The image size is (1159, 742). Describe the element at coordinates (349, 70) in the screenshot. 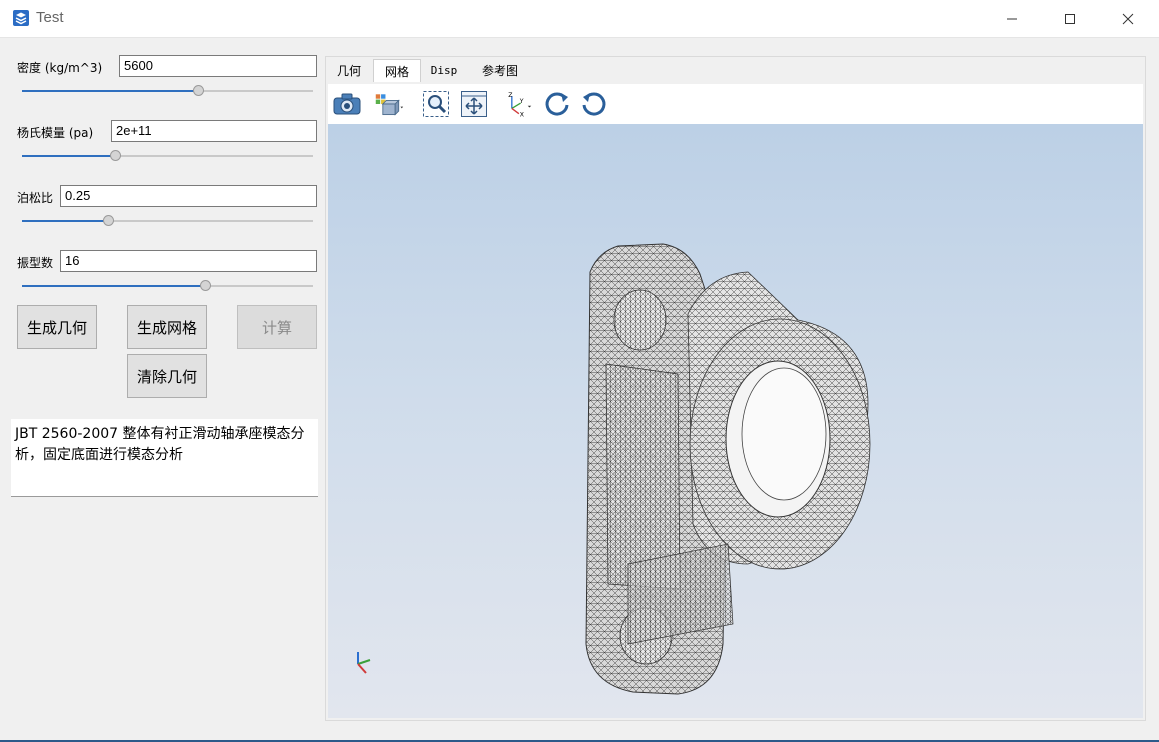

I see `tab-geometry: 几何` at that location.